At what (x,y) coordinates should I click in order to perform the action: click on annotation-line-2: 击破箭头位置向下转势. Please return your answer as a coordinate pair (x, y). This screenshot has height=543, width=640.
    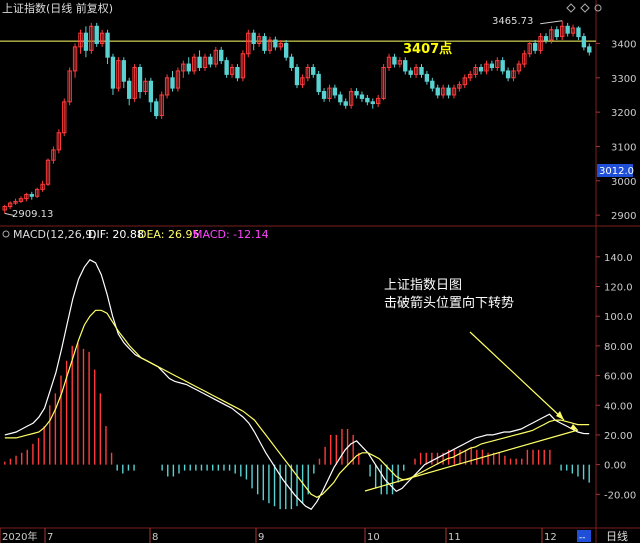
    Looking at the image, I should click on (449, 303).